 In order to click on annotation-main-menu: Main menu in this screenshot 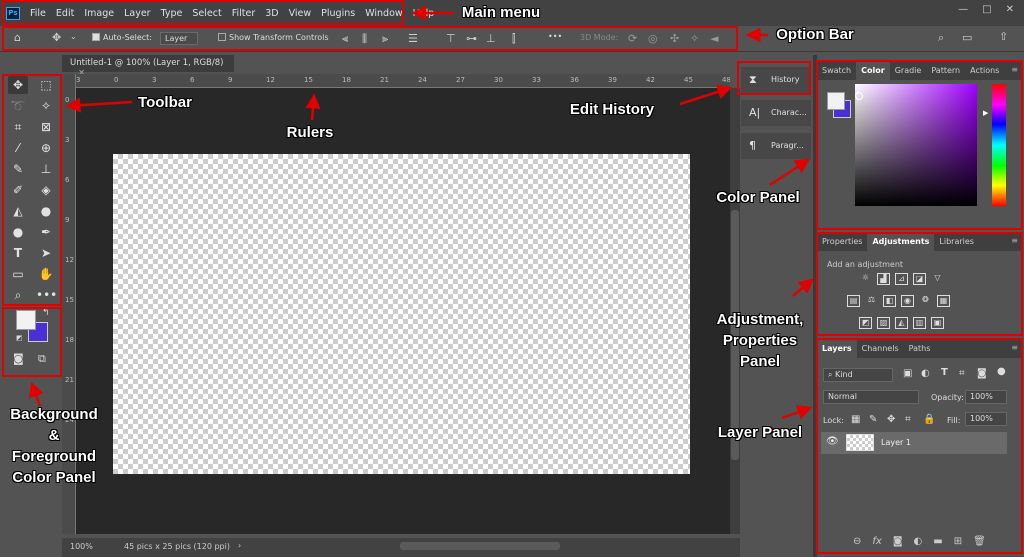, I will do `click(501, 12)`.